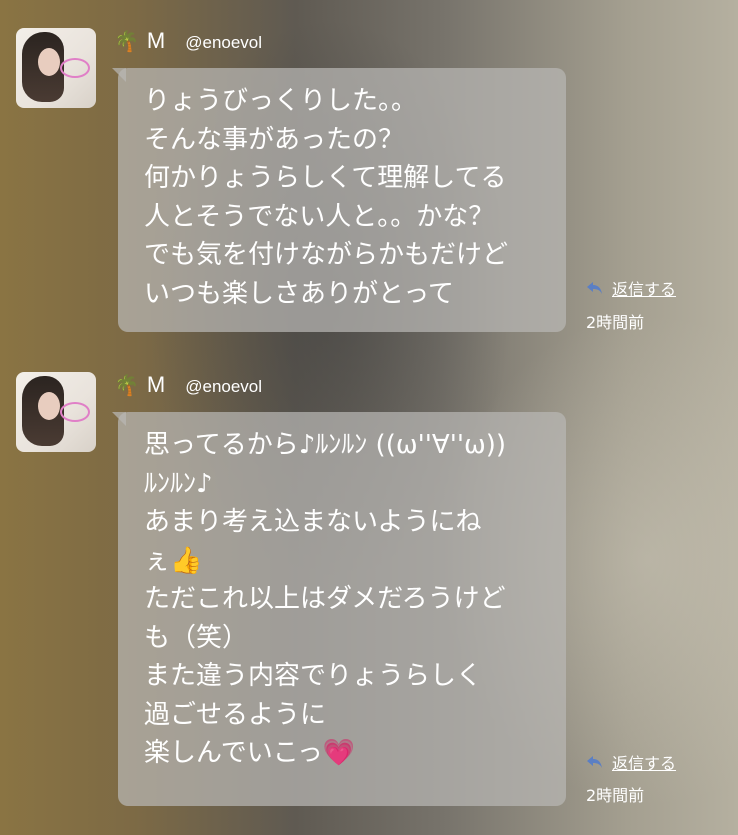  Describe the element at coordinates (274, 139) in the screenshot. I see `message-line: そんな事があったの？` at that location.